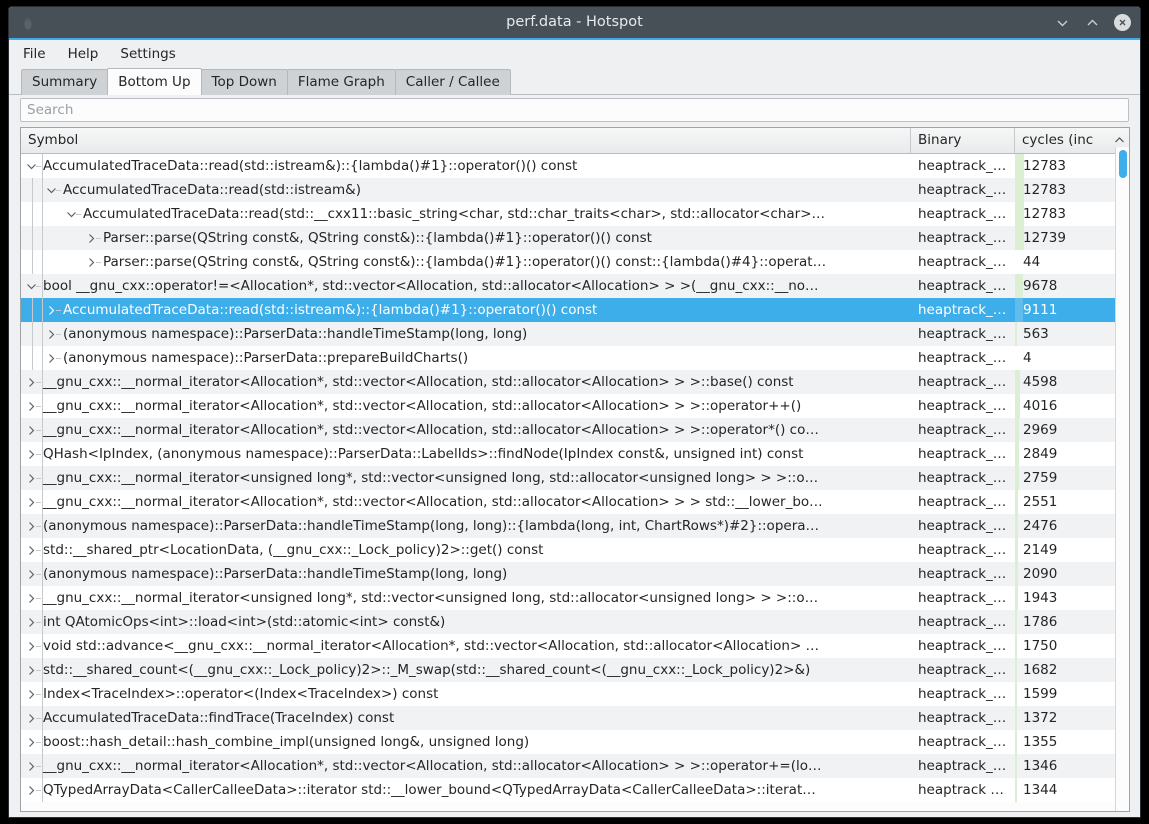  I want to click on tab-top-down: Top Down, so click(244, 82).